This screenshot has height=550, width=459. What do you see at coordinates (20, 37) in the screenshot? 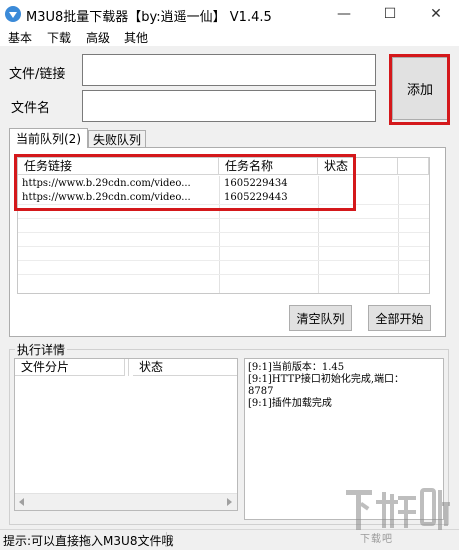
I see `menu-basic: 基本` at bounding box center [20, 37].